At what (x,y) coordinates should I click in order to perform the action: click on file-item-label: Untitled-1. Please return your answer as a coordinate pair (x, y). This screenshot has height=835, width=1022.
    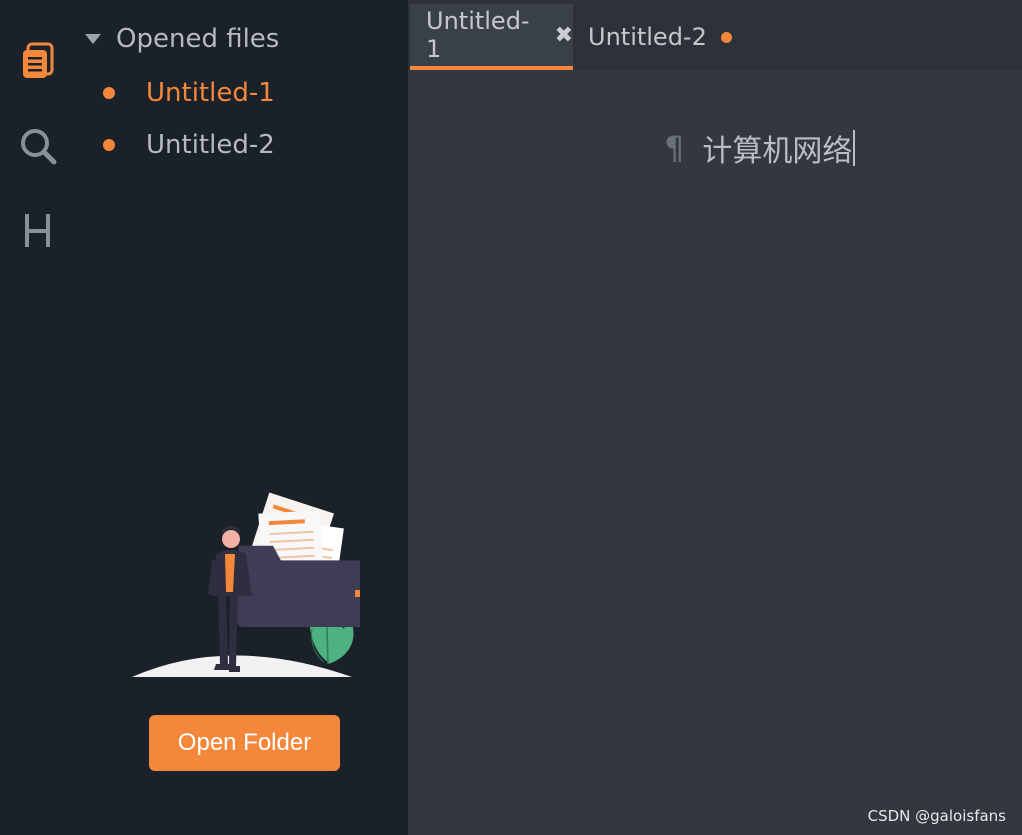
    Looking at the image, I should click on (210, 93).